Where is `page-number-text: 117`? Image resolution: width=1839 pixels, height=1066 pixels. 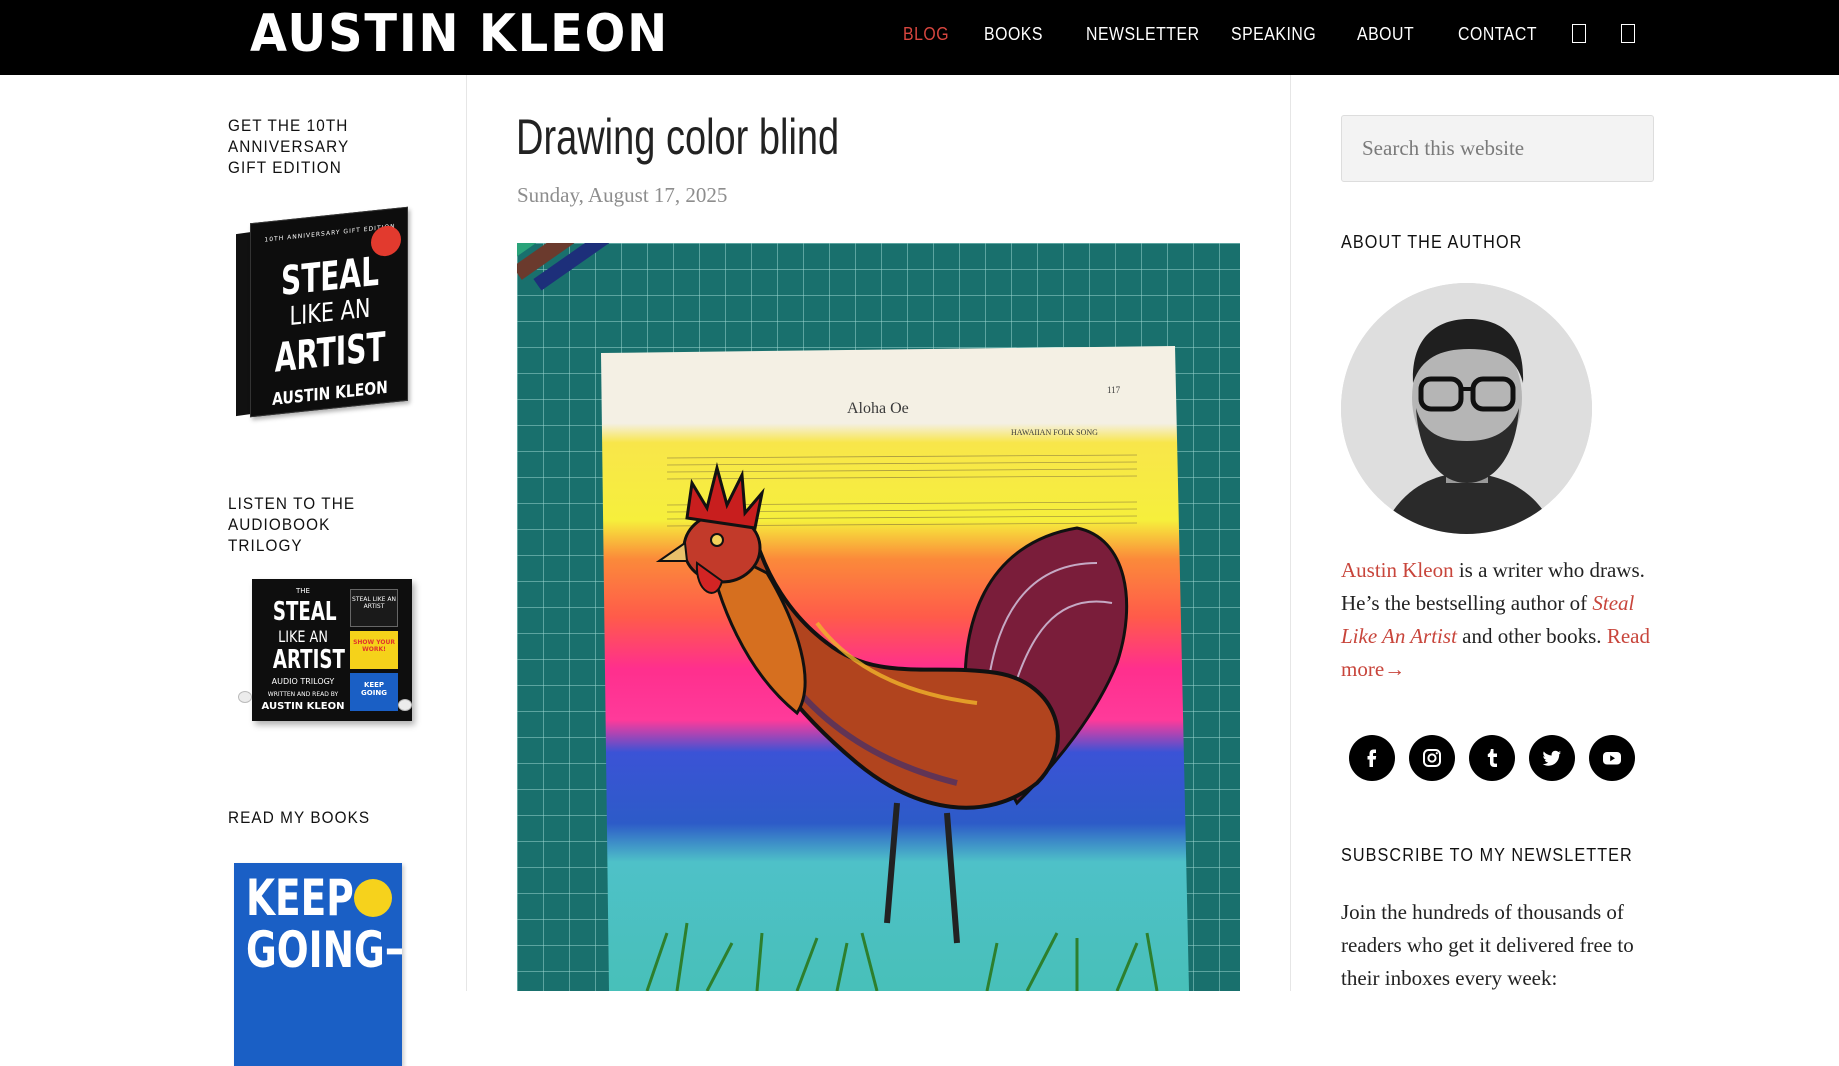
page-number-text: 117 is located at coordinates (1114, 390).